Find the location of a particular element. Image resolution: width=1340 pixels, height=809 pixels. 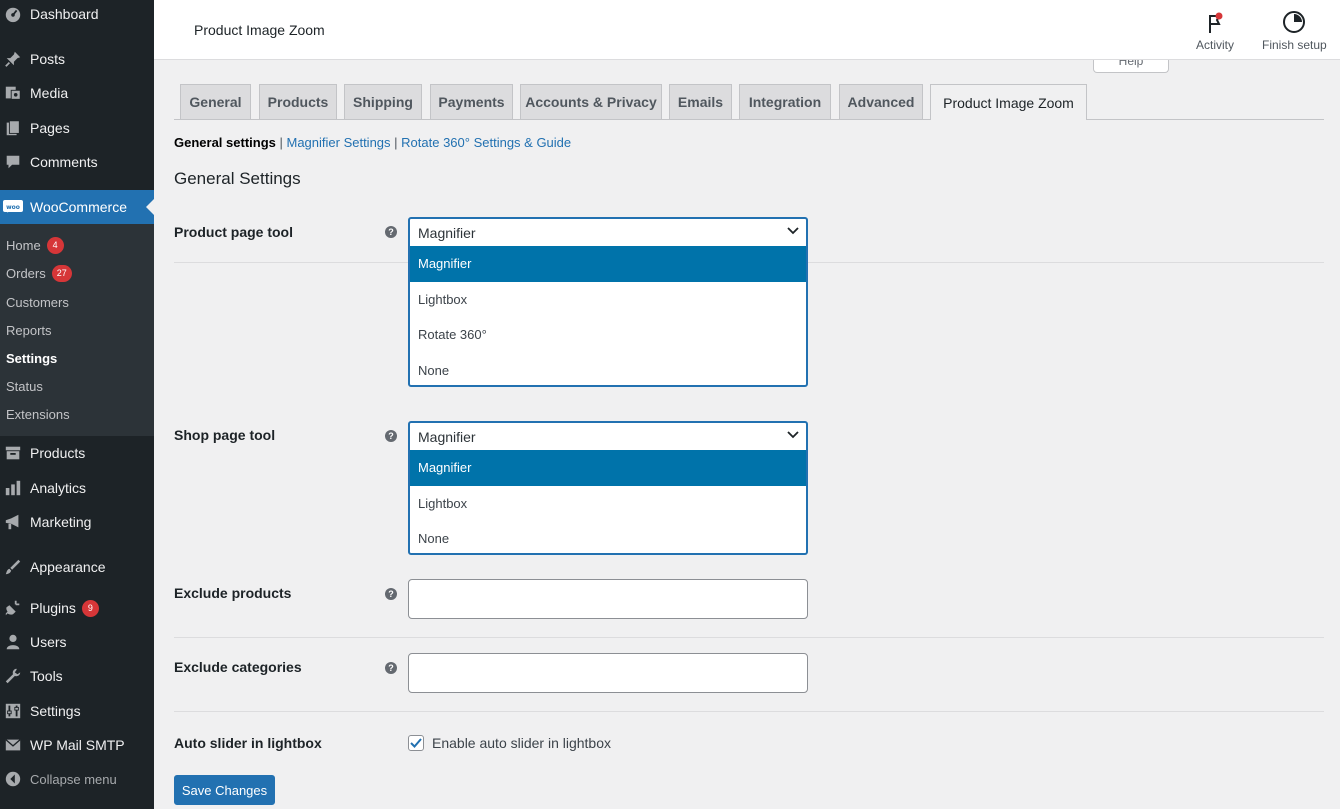

exclude-categories-input is located at coordinates (608, 673).